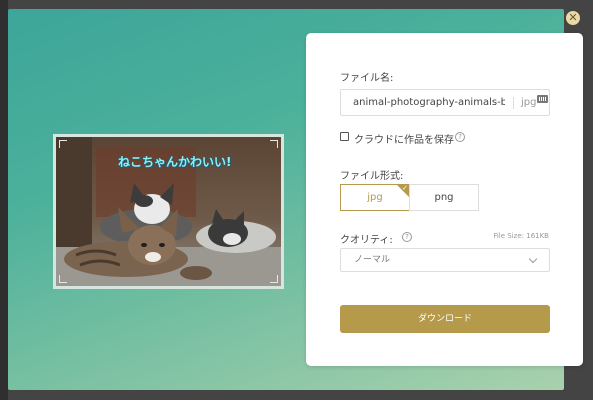 This screenshot has height=400, width=593. I want to click on format-option-jpg: jpg ✓, so click(375, 197).